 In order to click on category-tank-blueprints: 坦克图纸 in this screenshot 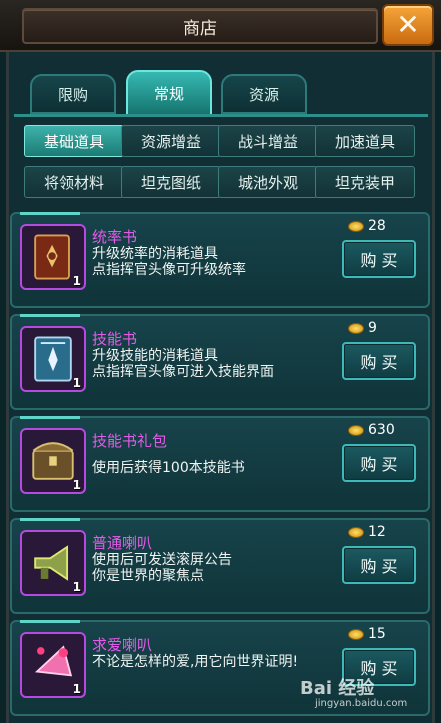, I will do `click(171, 182)`.